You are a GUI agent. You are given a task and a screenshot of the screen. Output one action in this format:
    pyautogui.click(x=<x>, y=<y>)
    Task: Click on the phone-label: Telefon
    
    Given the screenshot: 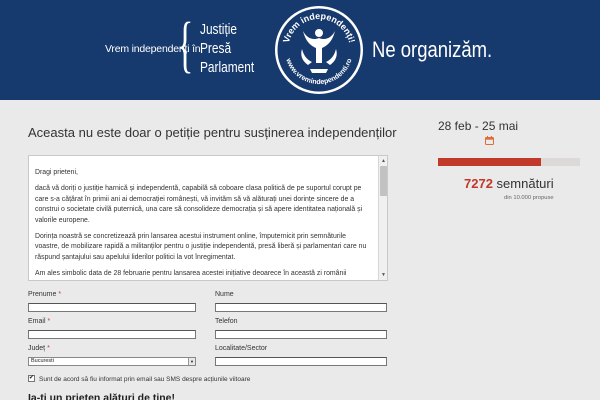 What is the action you would take?
    pyautogui.click(x=226, y=321)
    